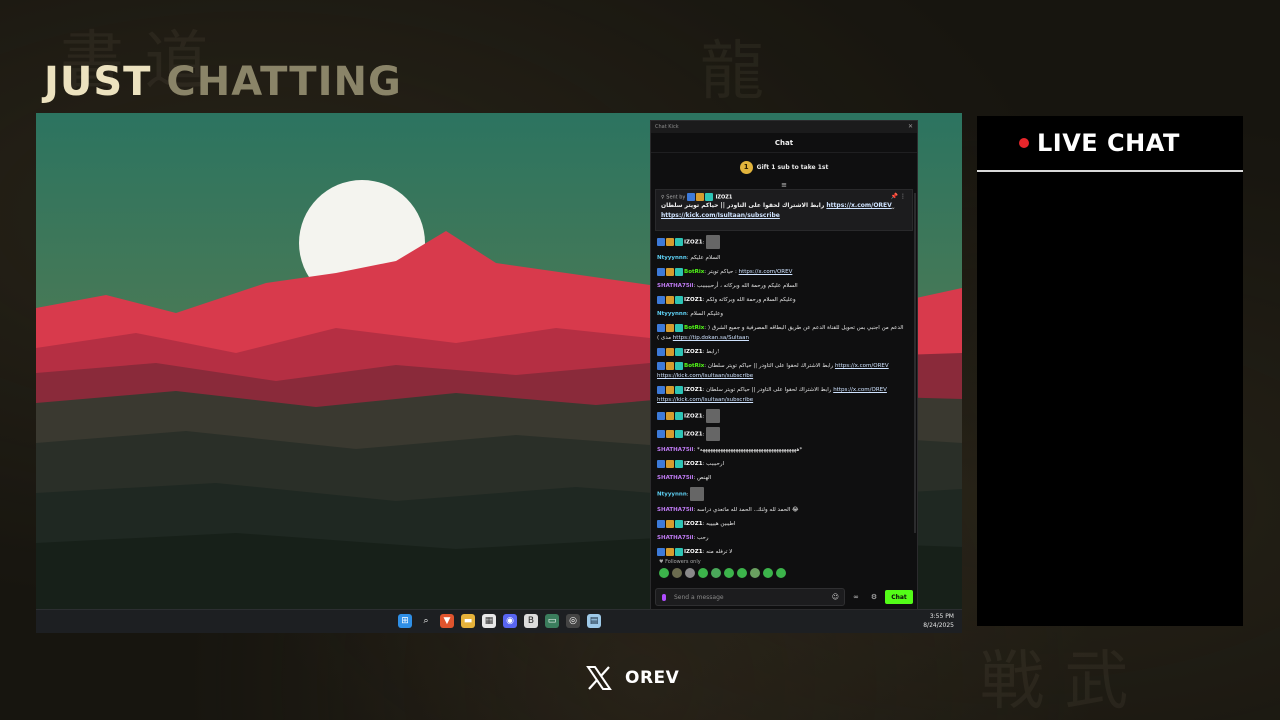  I want to click on chat-message: Ntyyynnn: السلام عليكم, so click(784, 258).